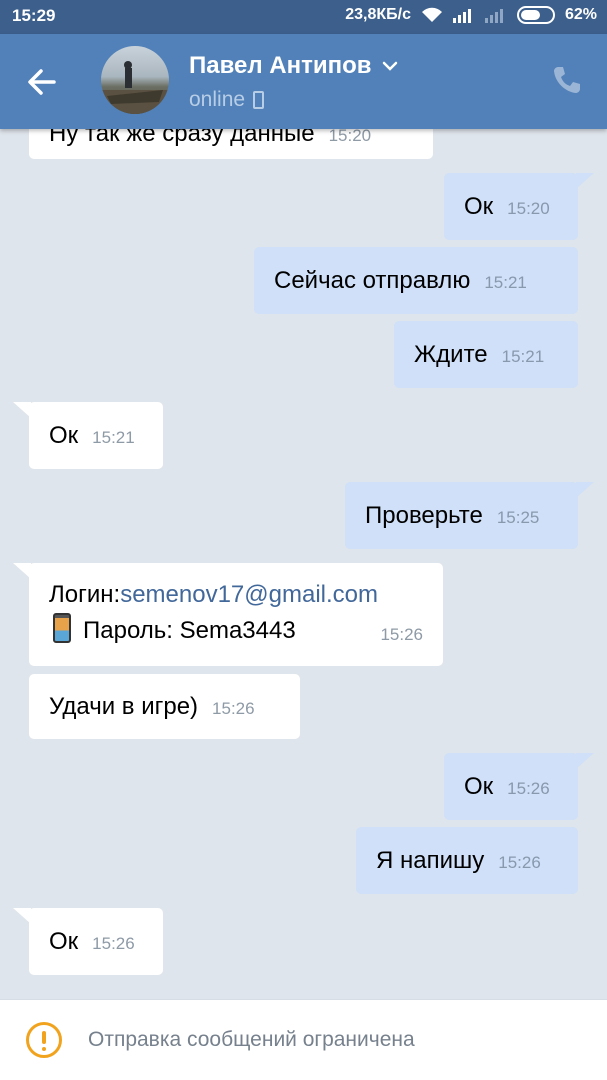 The height and width of the screenshot is (1080, 607). I want to click on battery-icon, so click(535, 15).